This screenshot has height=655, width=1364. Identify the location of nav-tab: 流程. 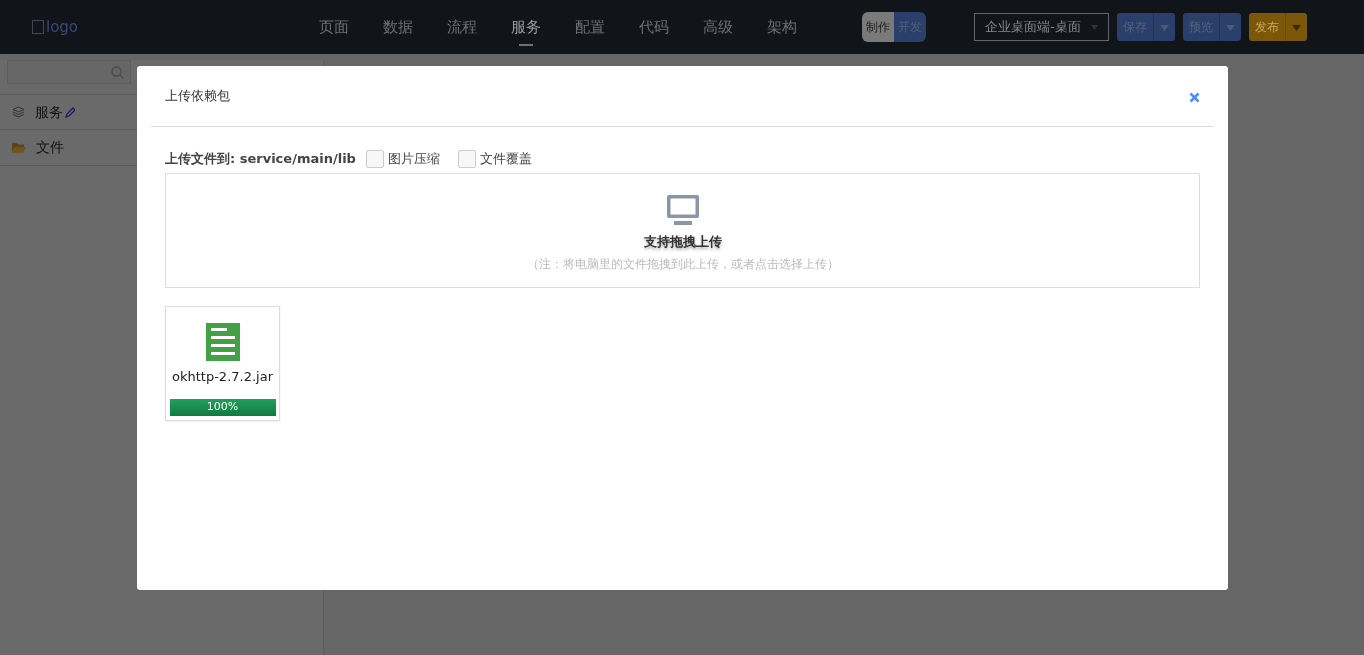
(462, 27).